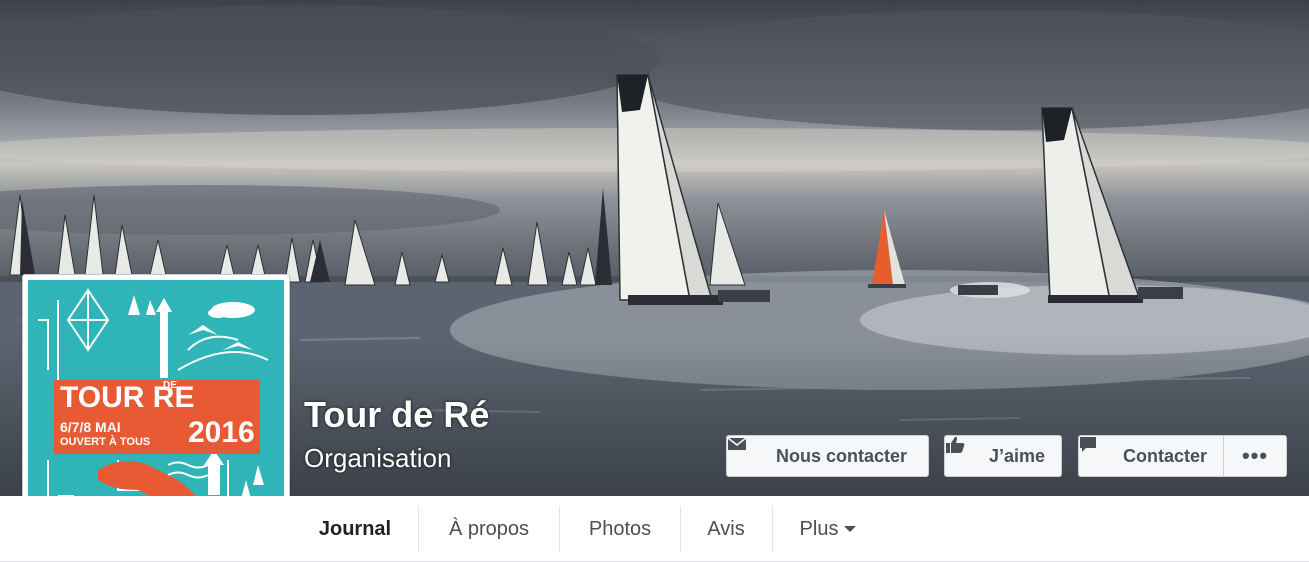 Image resolution: width=1309 pixels, height=562 pixels. I want to click on speech-bubble-icon, so click(1097, 451).